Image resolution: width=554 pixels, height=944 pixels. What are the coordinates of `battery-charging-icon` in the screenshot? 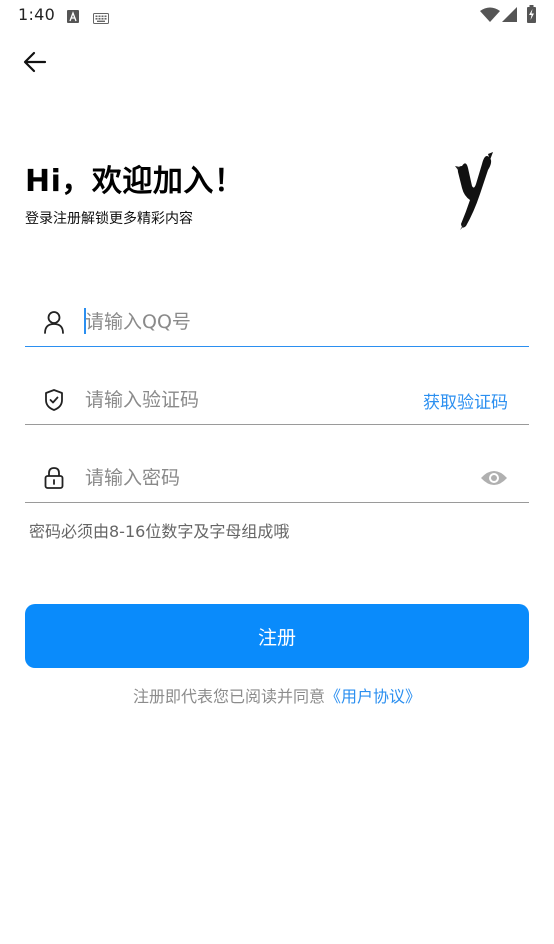 It's located at (531, 16).